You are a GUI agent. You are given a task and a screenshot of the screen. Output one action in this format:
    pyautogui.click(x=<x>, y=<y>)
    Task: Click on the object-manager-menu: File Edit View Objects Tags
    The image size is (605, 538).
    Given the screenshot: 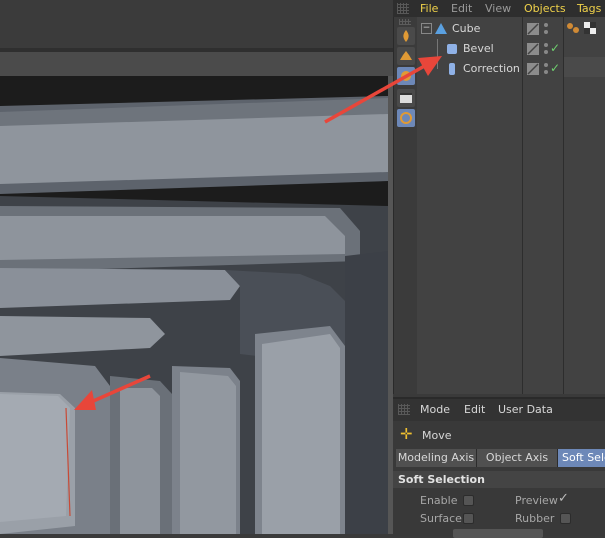 What is the action you would take?
    pyautogui.click(x=499, y=8)
    